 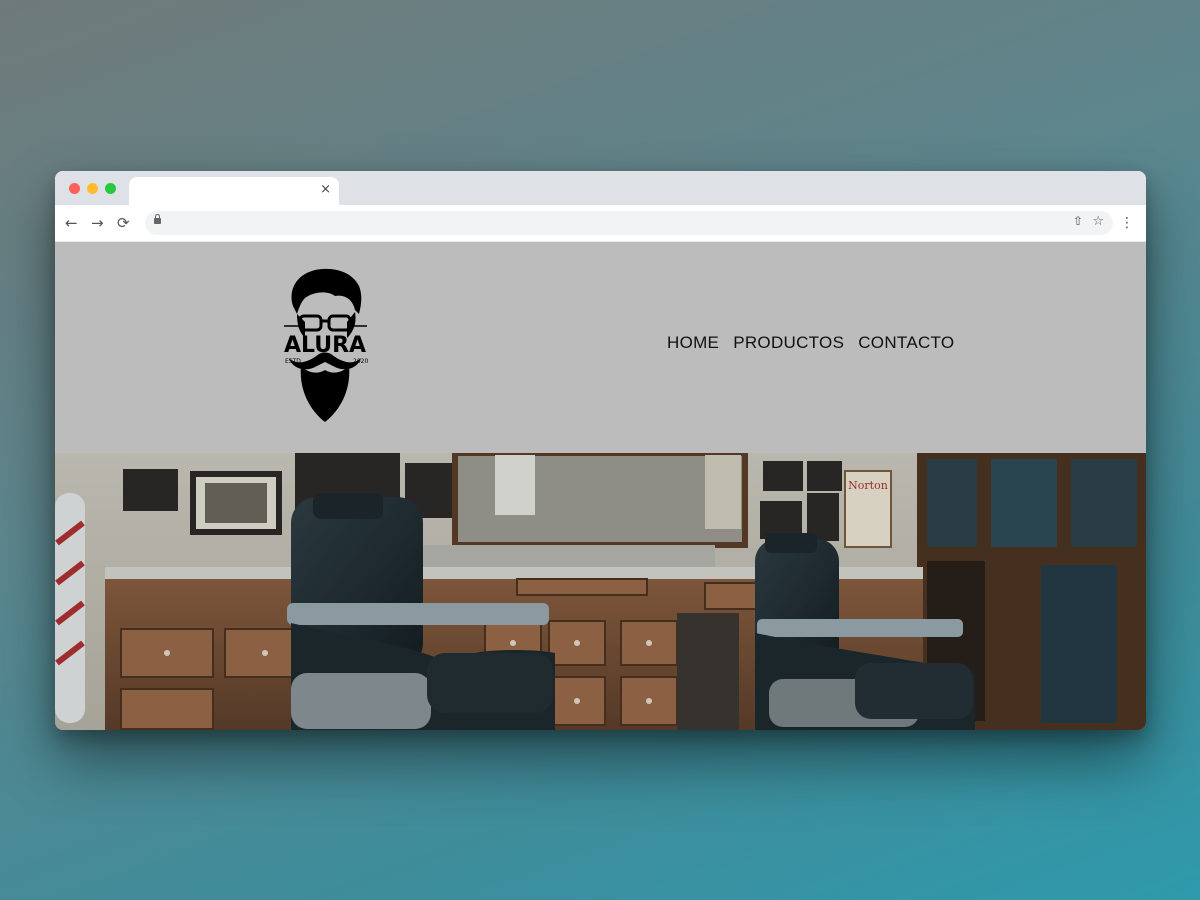 I want to click on maximize-window-button, so click(x=110, y=188).